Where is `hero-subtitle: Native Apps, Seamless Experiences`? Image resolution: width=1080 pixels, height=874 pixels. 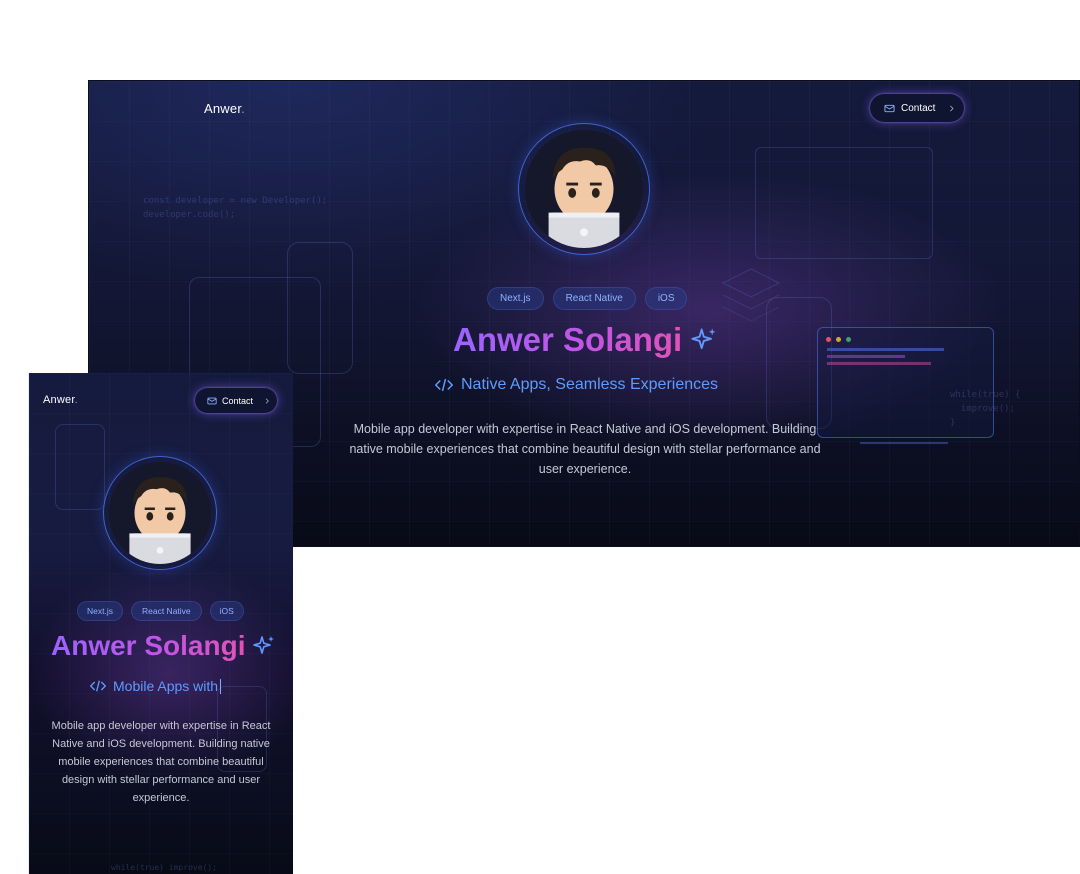
hero-subtitle: Native Apps, Seamless Experiences is located at coordinates (576, 385).